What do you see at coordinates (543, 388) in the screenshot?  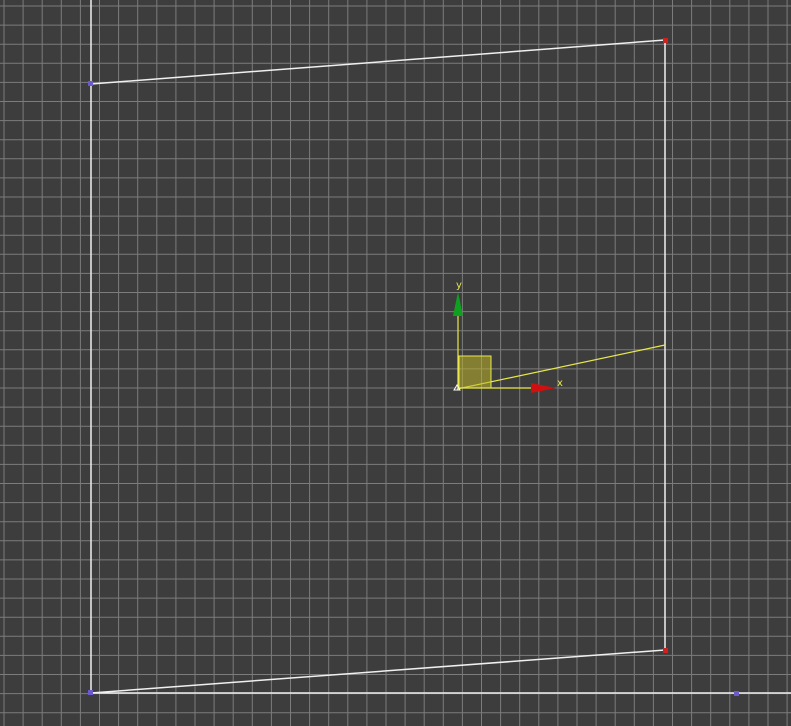 I see `x-axis-arrow-icon` at bounding box center [543, 388].